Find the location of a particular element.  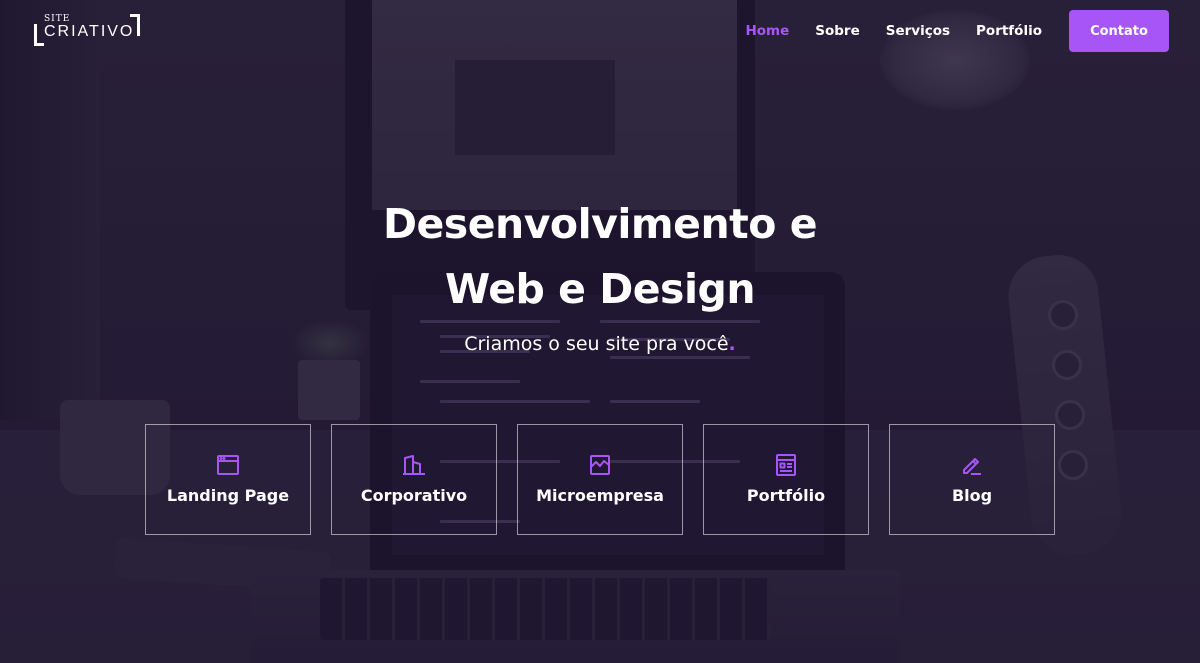

pencil-edit-icon is located at coordinates (972, 465).